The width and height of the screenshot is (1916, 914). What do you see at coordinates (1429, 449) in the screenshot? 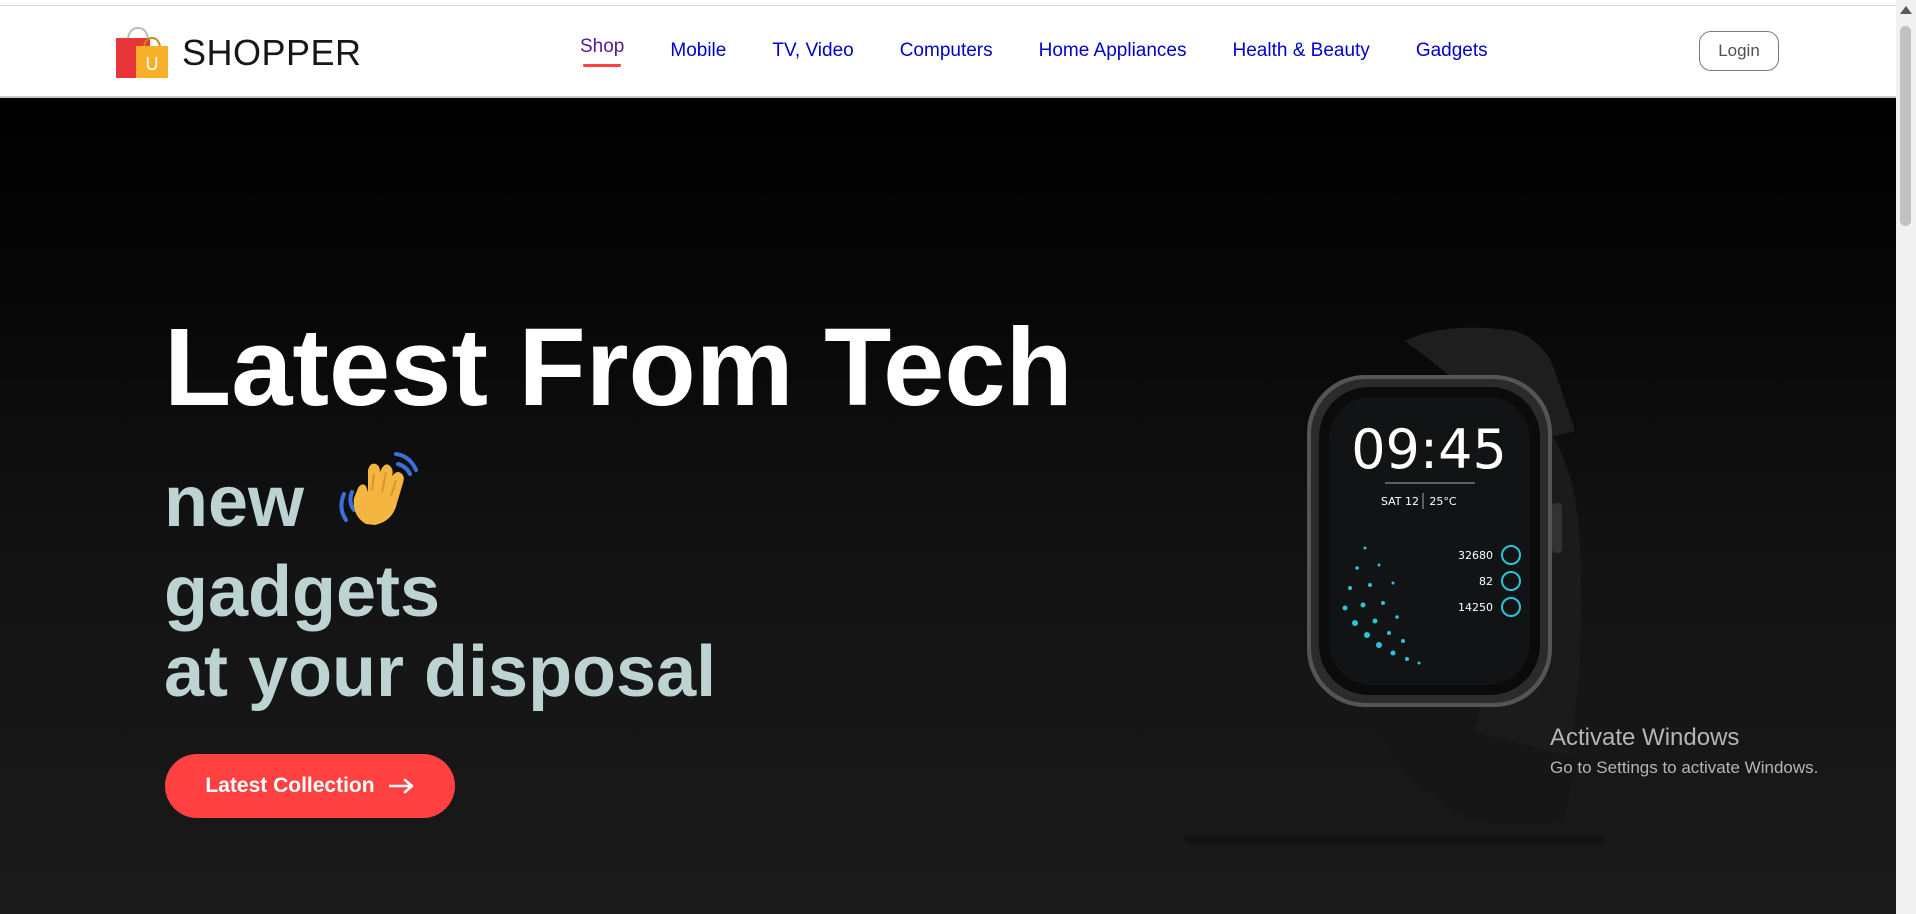
I see `watch-time: 09:45` at bounding box center [1429, 449].